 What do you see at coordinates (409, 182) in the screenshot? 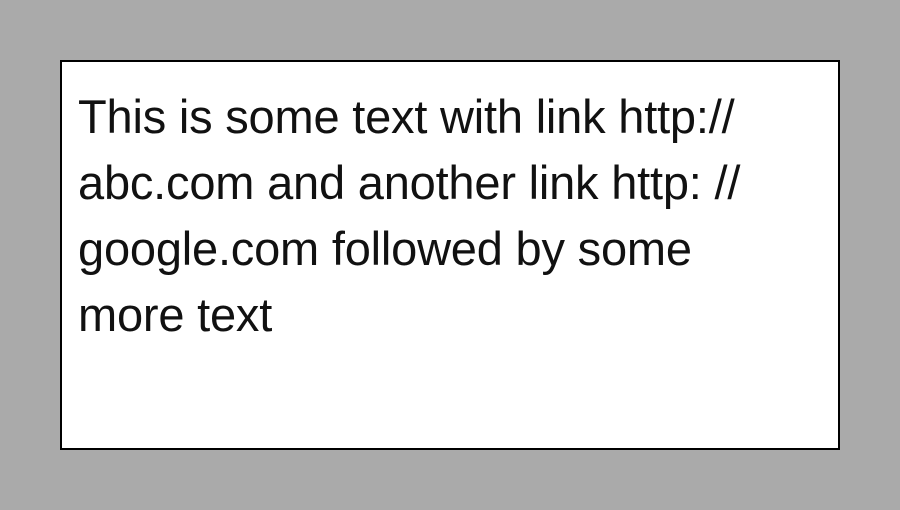
I see `text-line: abc.com and another link http: //` at bounding box center [409, 182].